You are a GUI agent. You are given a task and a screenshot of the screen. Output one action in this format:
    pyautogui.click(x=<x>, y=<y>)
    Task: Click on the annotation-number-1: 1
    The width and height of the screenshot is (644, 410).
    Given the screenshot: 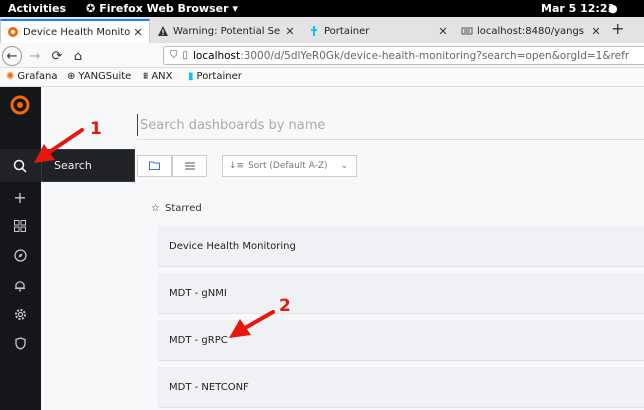 What is the action you would take?
    pyautogui.click(x=96, y=129)
    